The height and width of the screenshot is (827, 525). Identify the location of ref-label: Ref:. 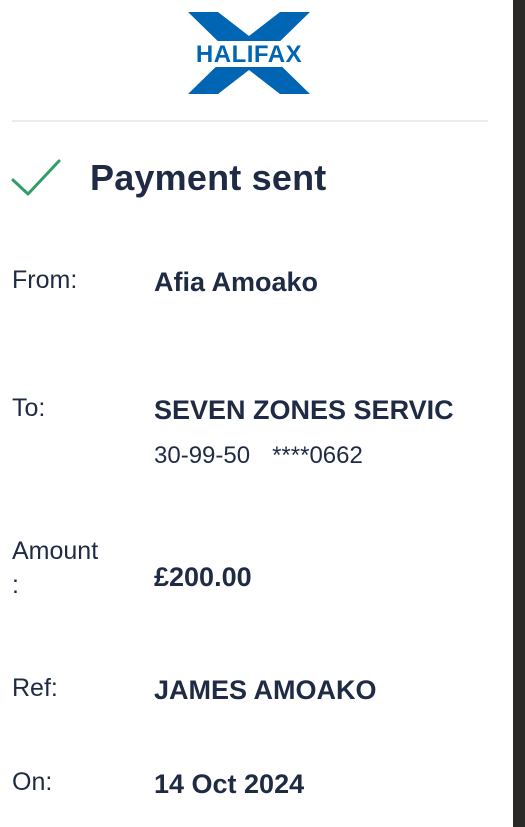
(35, 688).